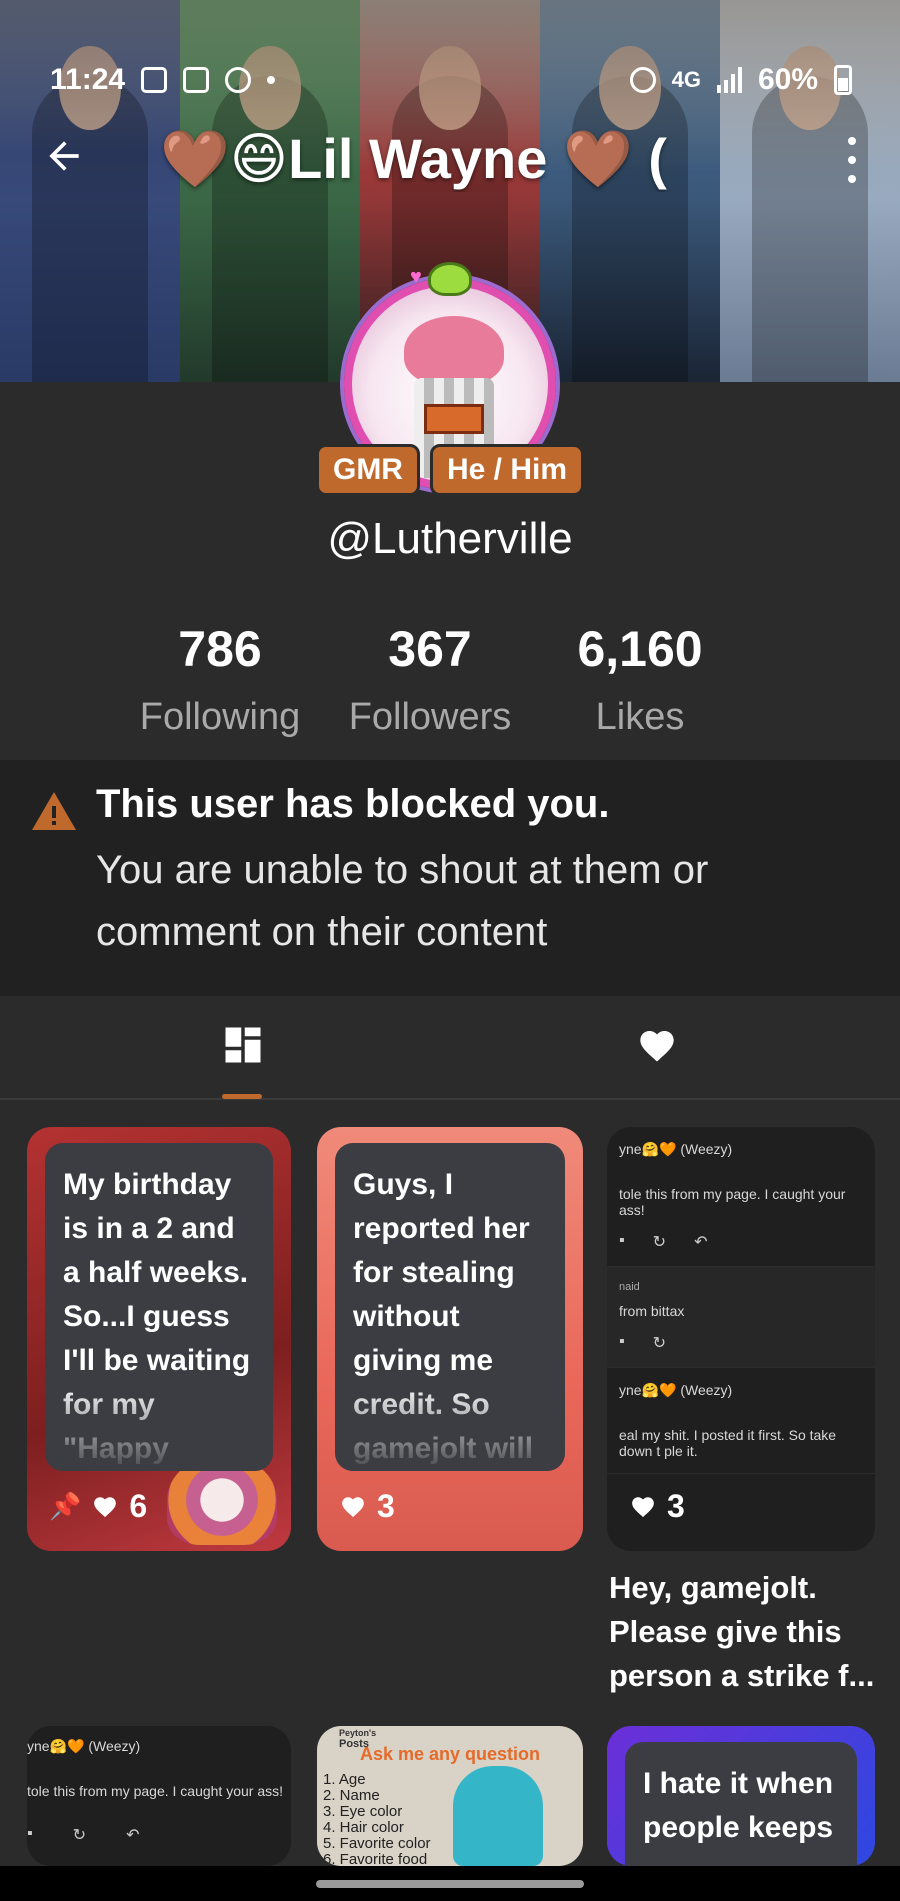 The image size is (900, 1901). I want to click on frog-badge-icon, so click(450, 279).